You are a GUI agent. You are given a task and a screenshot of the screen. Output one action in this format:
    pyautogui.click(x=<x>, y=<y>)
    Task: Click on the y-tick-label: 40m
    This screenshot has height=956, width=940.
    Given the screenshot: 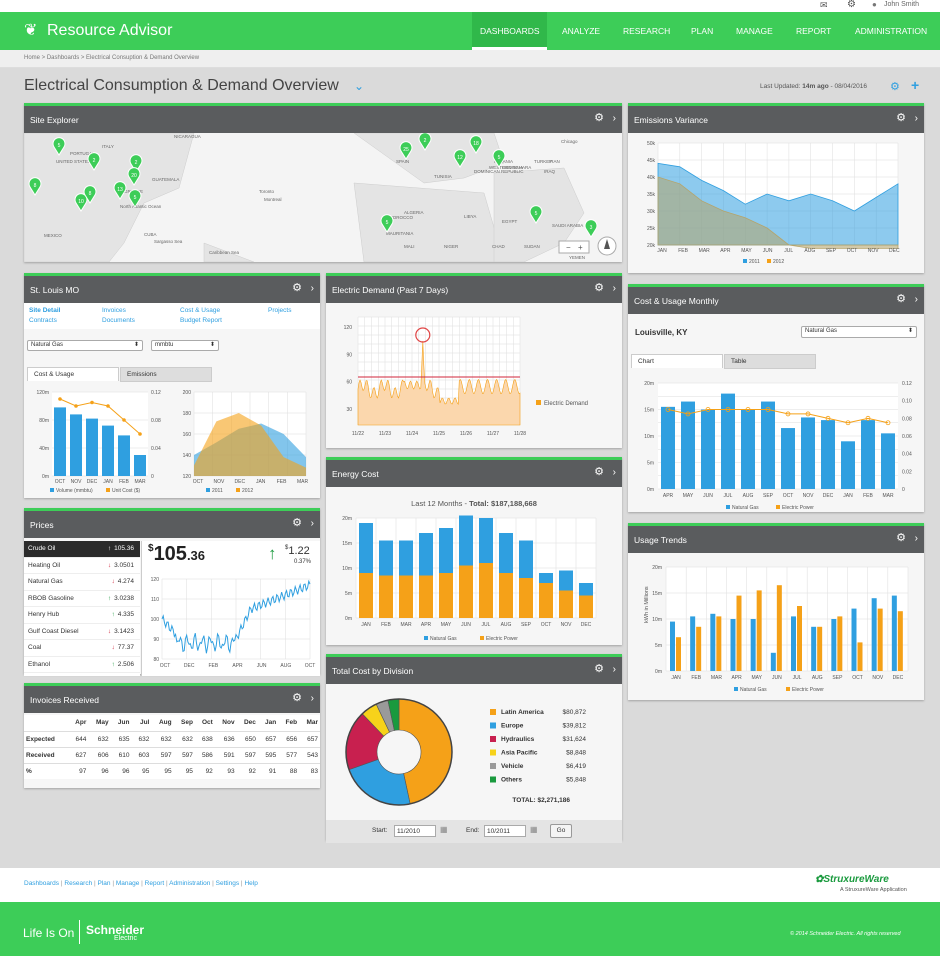 What is the action you would take?
    pyautogui.click(x=44, y=449)
    